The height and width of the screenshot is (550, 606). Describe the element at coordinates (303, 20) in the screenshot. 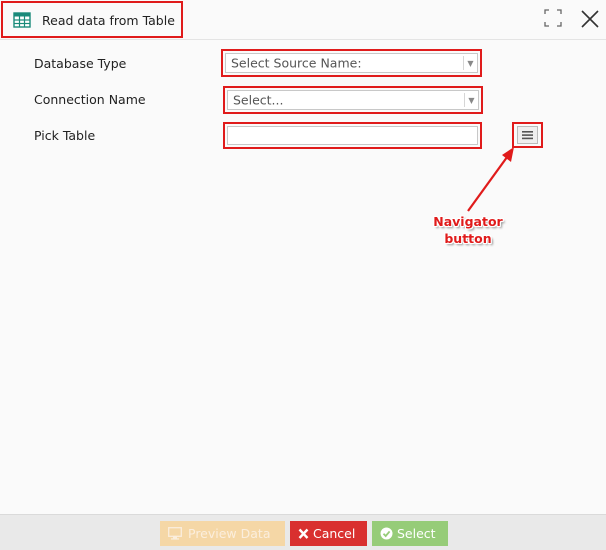

I see `dialog-header: Read data from Table` at that location.